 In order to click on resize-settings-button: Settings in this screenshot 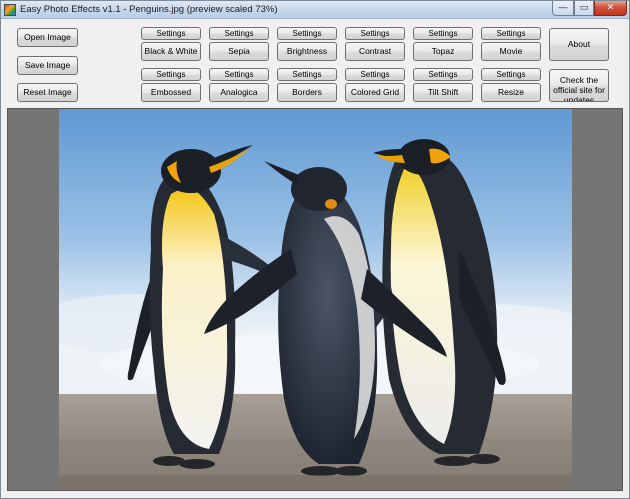, I will do `click(511, 74)`.